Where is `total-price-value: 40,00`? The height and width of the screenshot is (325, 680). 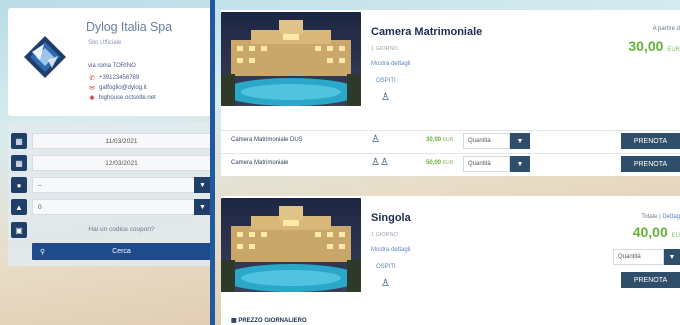
total-price-value: 40,00 is located at coordinates (650, 232).